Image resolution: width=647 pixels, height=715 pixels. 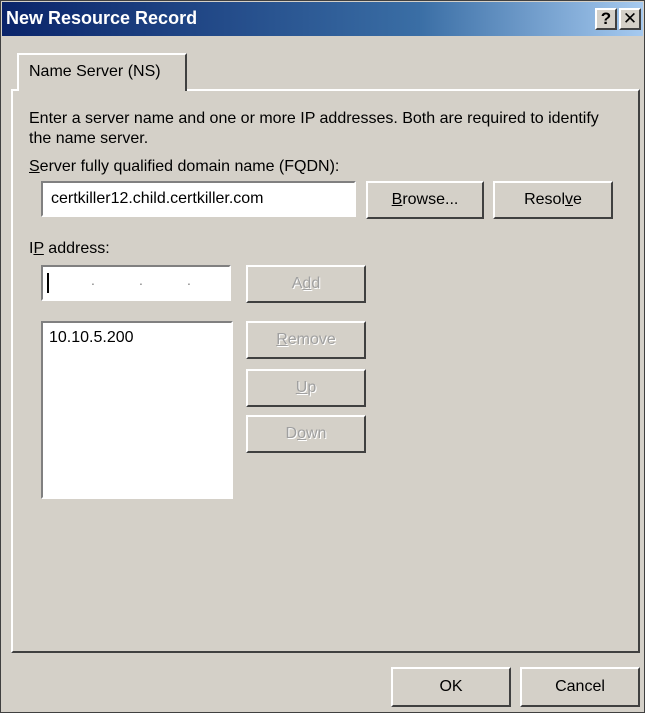 I want to click on question-mark-icon: ?, so click(x=606, y=18).